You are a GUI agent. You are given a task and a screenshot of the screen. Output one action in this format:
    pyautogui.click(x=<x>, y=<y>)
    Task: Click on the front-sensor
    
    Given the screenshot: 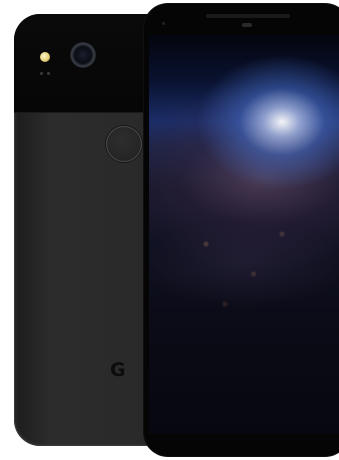 What is the action you would take?
    pyautogui.click(x=247, y=25)
    